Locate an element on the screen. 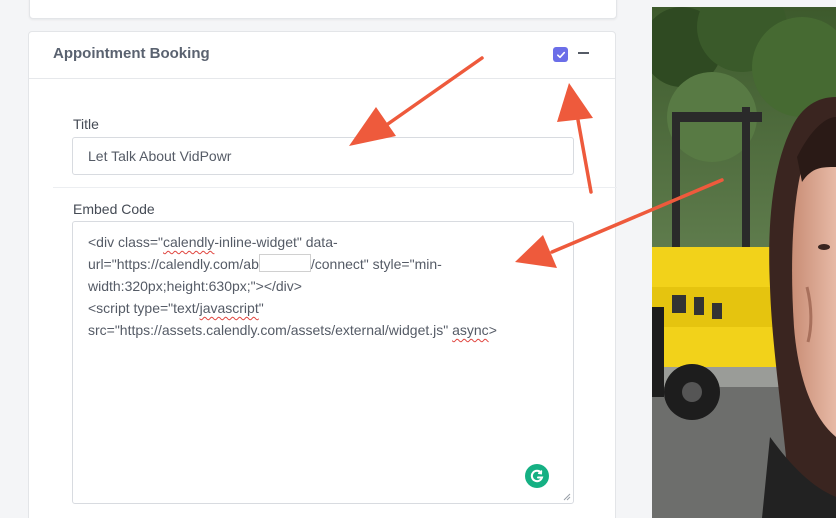 This screenshot has height=518, width=836. card-header: Appointment Booking is located at coordinates (322, 55).